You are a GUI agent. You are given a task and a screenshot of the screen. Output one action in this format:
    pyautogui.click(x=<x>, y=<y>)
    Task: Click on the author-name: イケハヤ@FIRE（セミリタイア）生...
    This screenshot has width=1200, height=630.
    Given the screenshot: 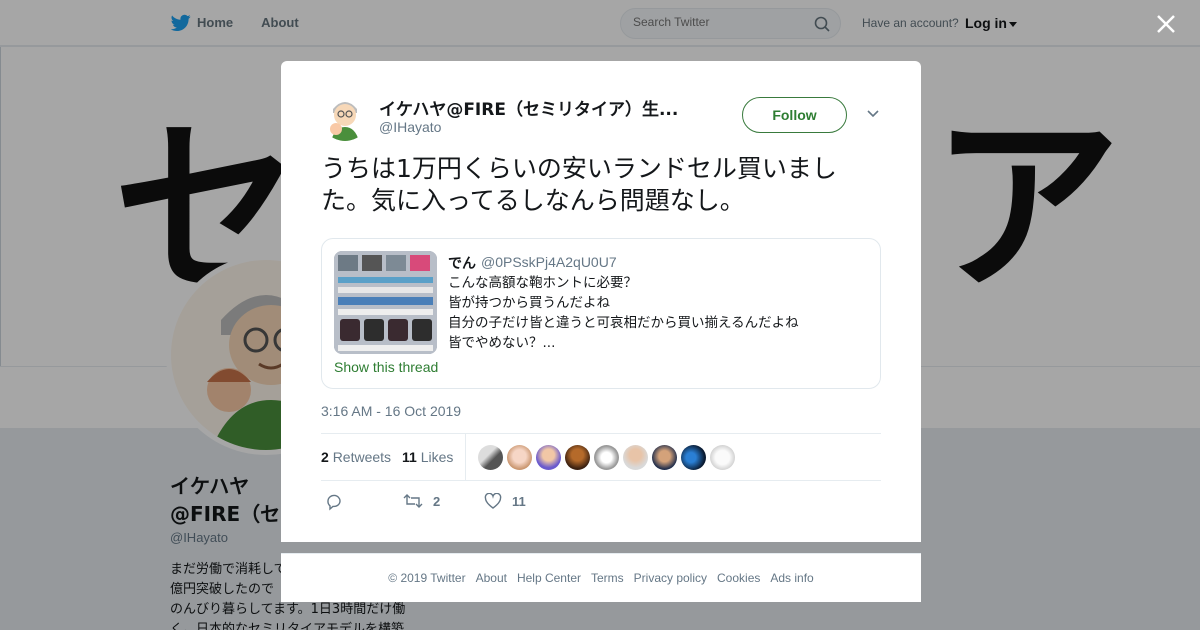 What is the action you would take?
    pyautogui.click(x=539, y=107)
    